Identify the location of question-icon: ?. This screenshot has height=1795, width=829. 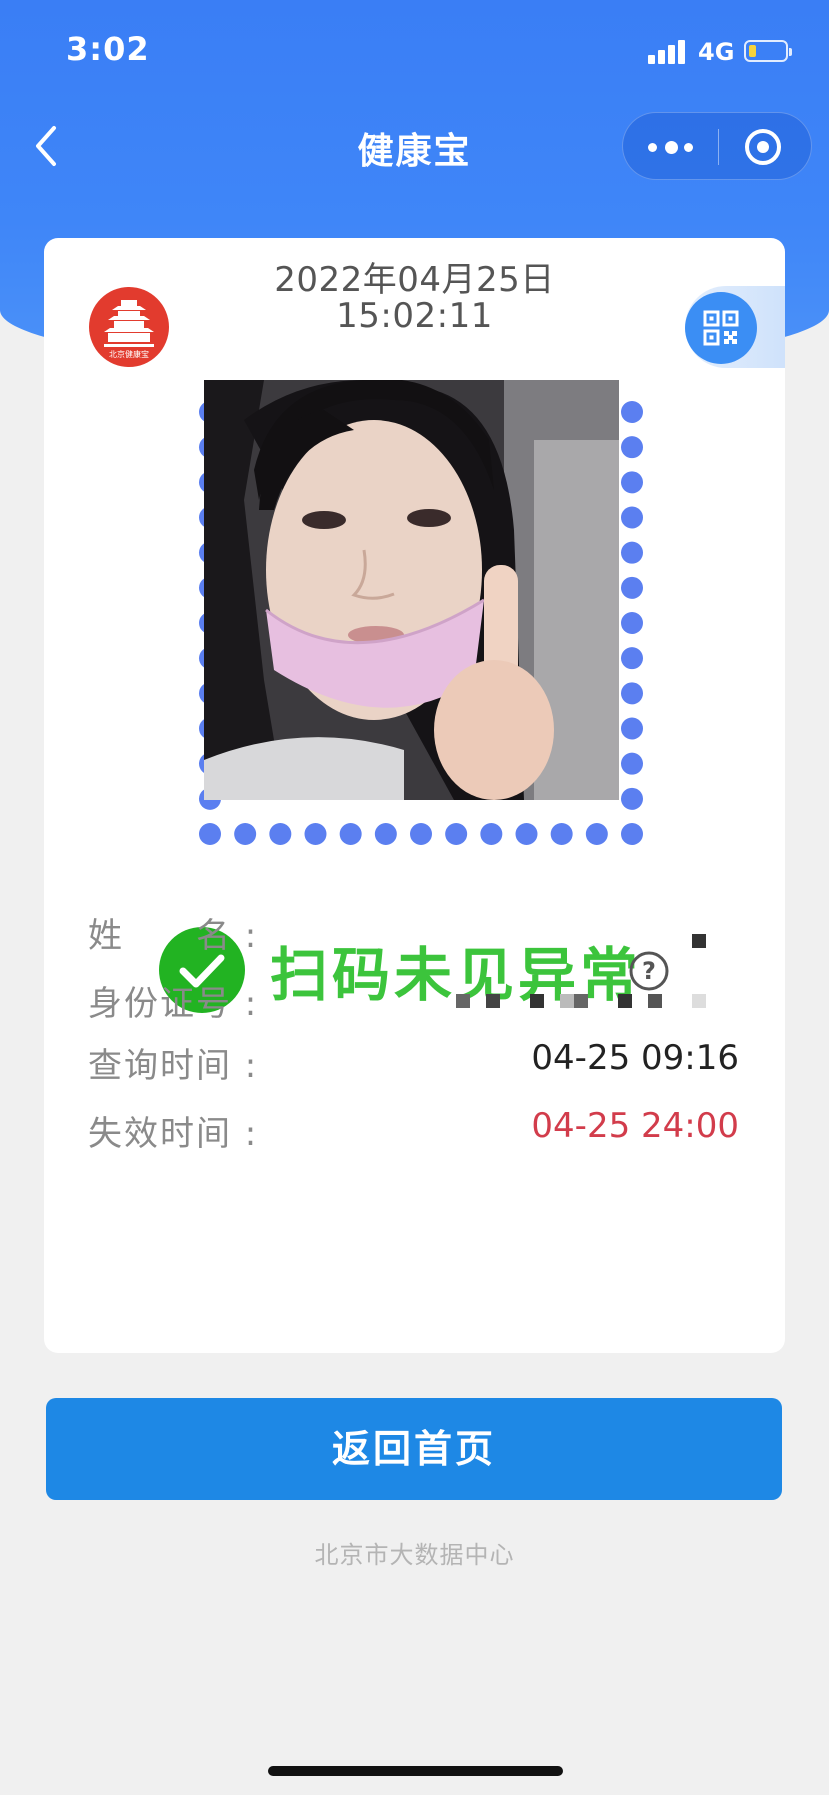
(649, 971).